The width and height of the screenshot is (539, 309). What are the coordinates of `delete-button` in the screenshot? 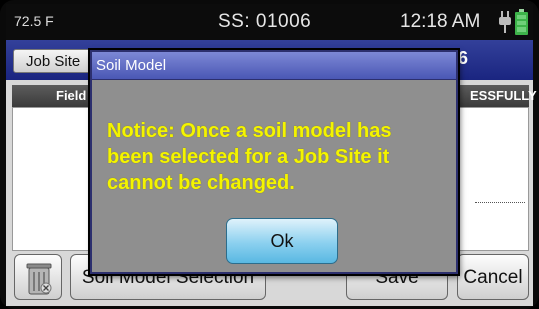 It's located at (38, 277).